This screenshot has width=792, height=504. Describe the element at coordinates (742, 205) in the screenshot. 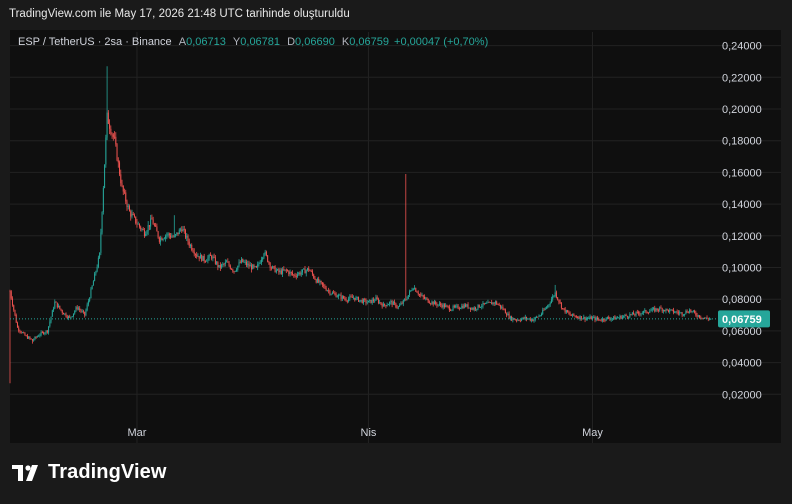

I see `price-tick-label: 0,14000` at that location.